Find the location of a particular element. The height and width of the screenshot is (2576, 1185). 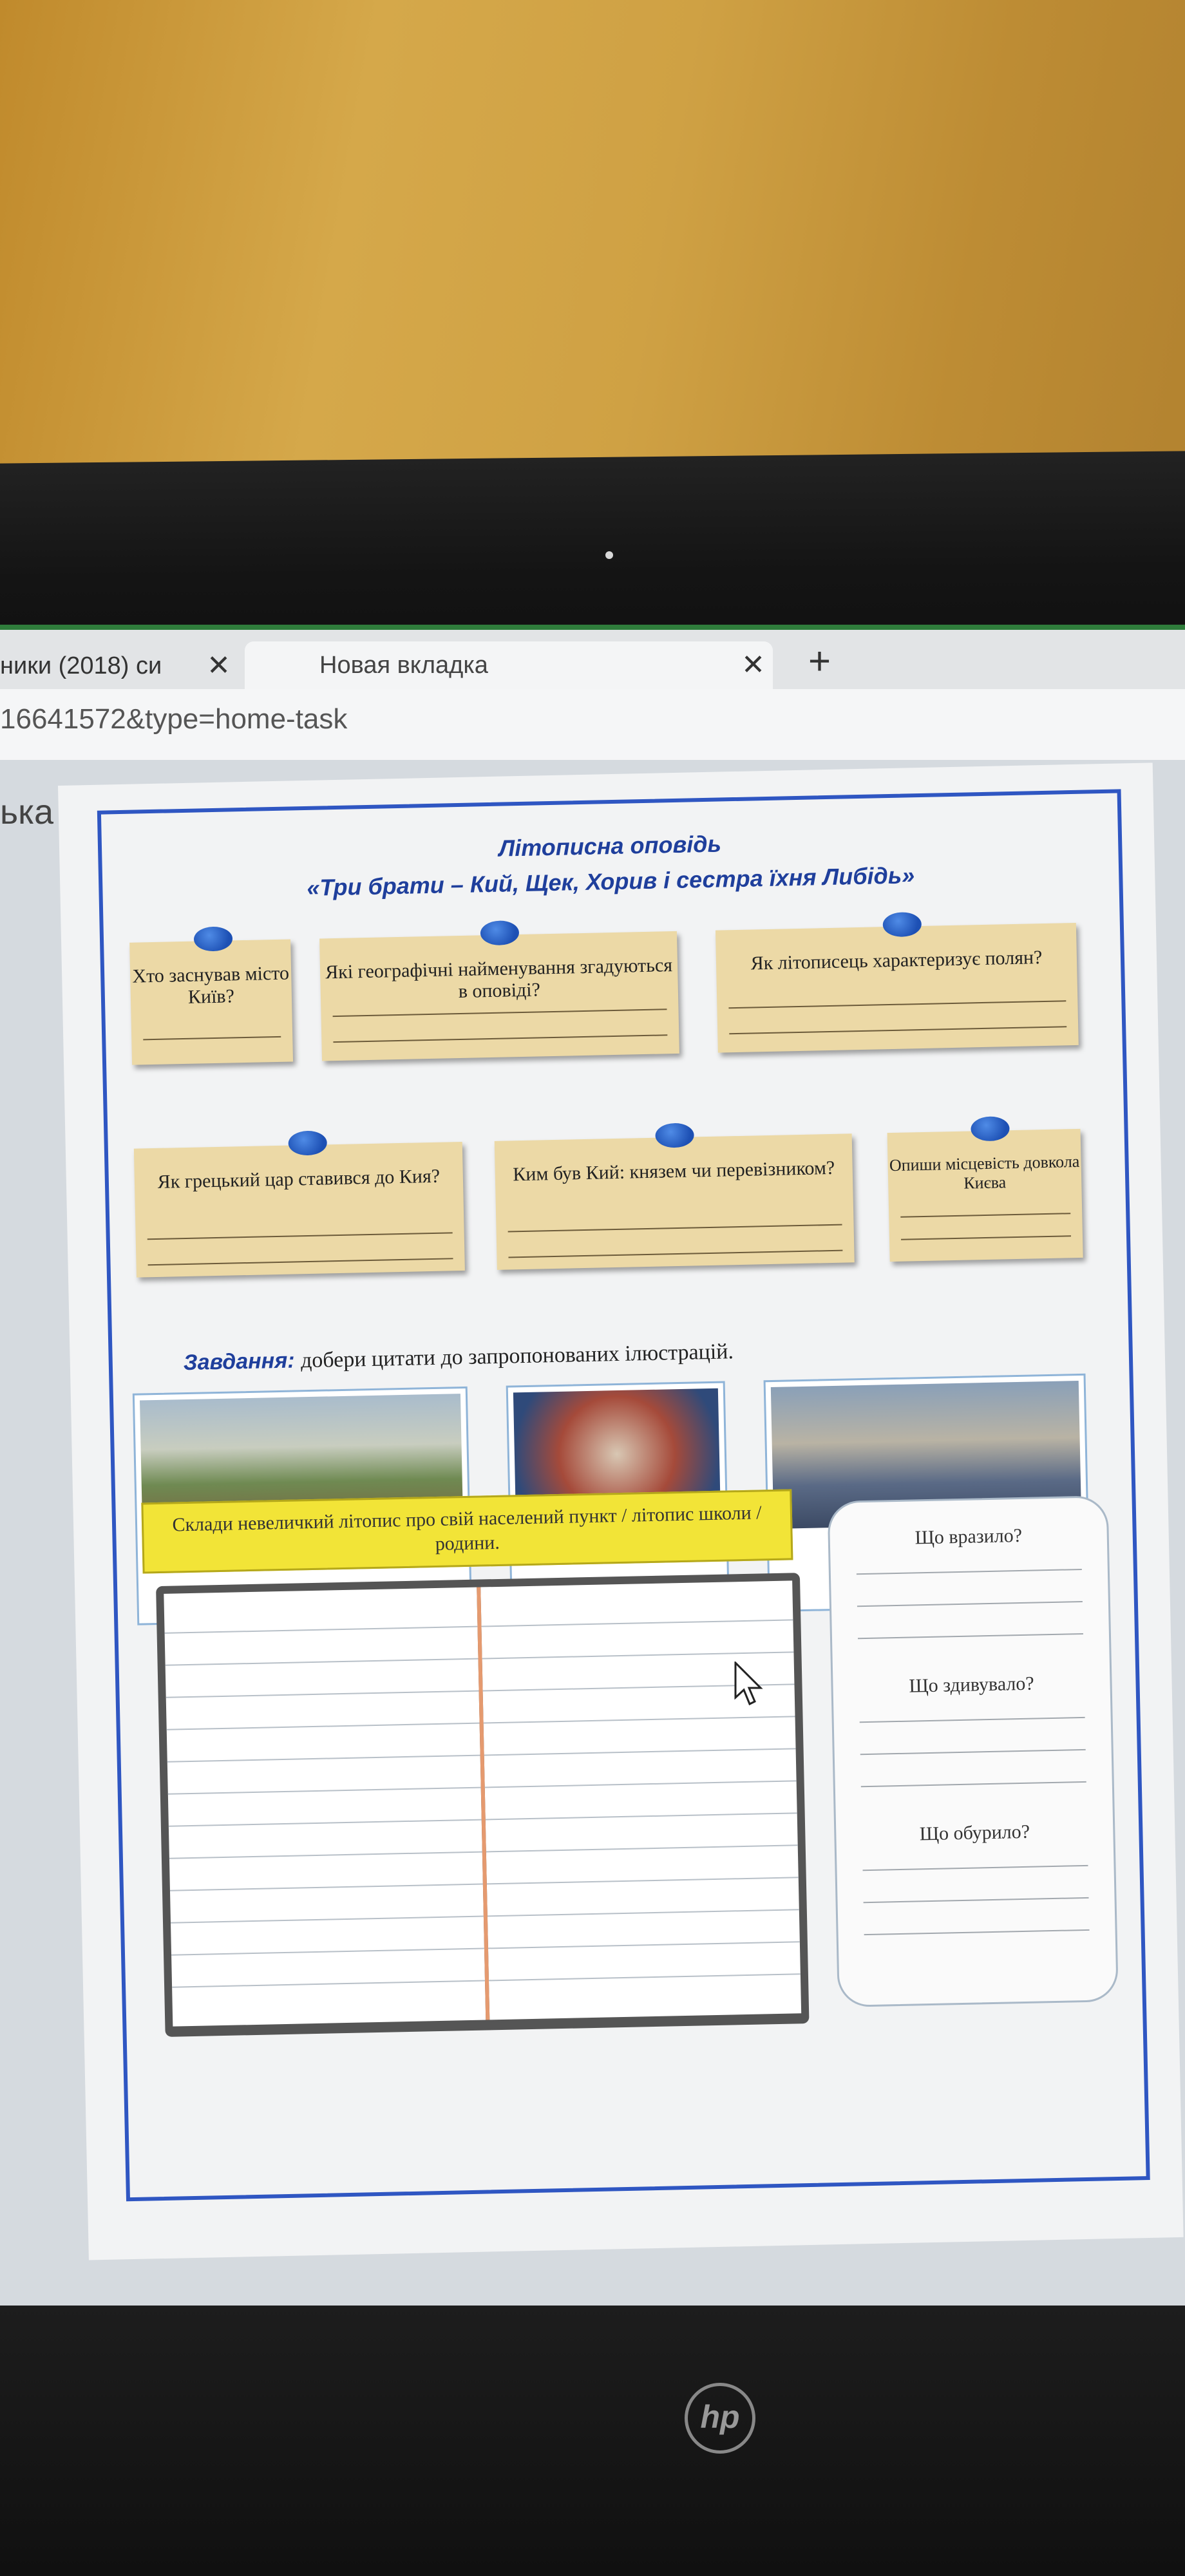

reflection-box: Що вразило? Що здивувало? Що обурило? is located at coordinates (973, 1752).